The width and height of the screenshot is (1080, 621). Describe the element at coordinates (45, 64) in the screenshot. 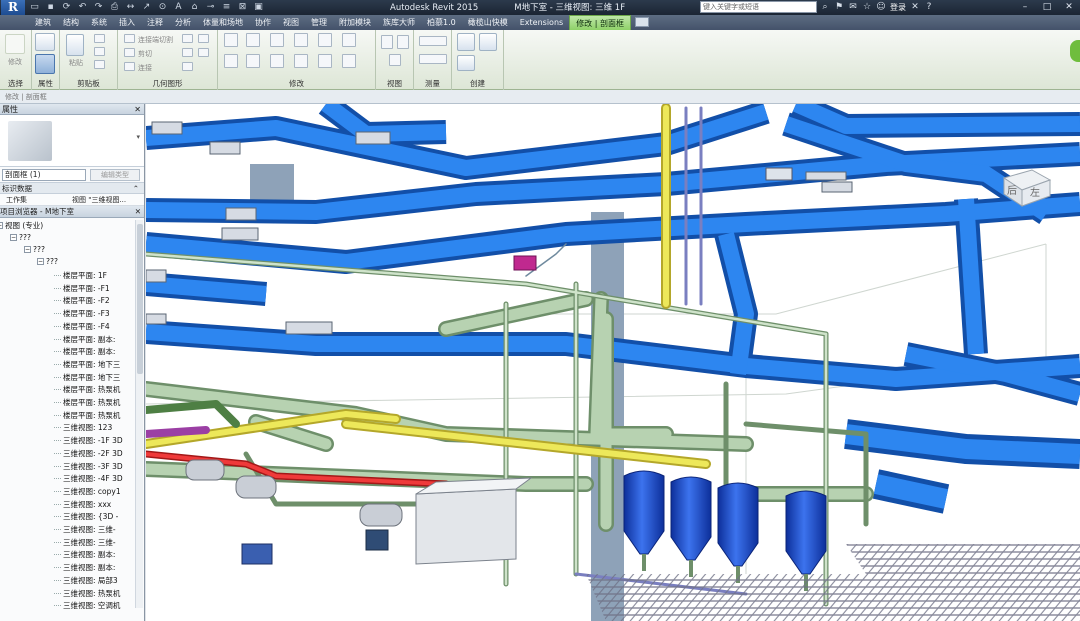

I see `properties-icon` at that location.